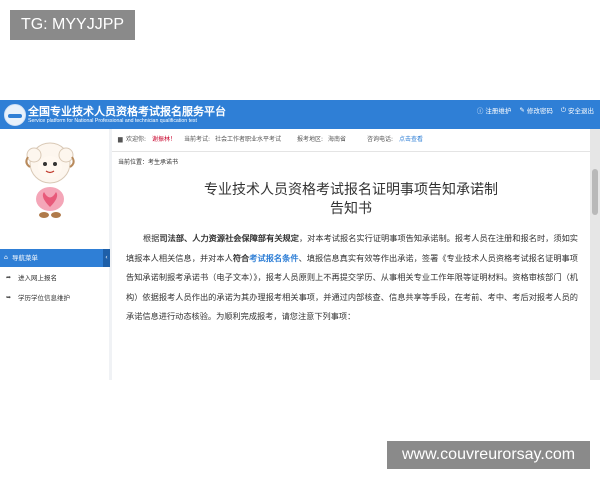 The image size is (600, 480). I want to click on body-bold-text: 符合, so click(241, 257).